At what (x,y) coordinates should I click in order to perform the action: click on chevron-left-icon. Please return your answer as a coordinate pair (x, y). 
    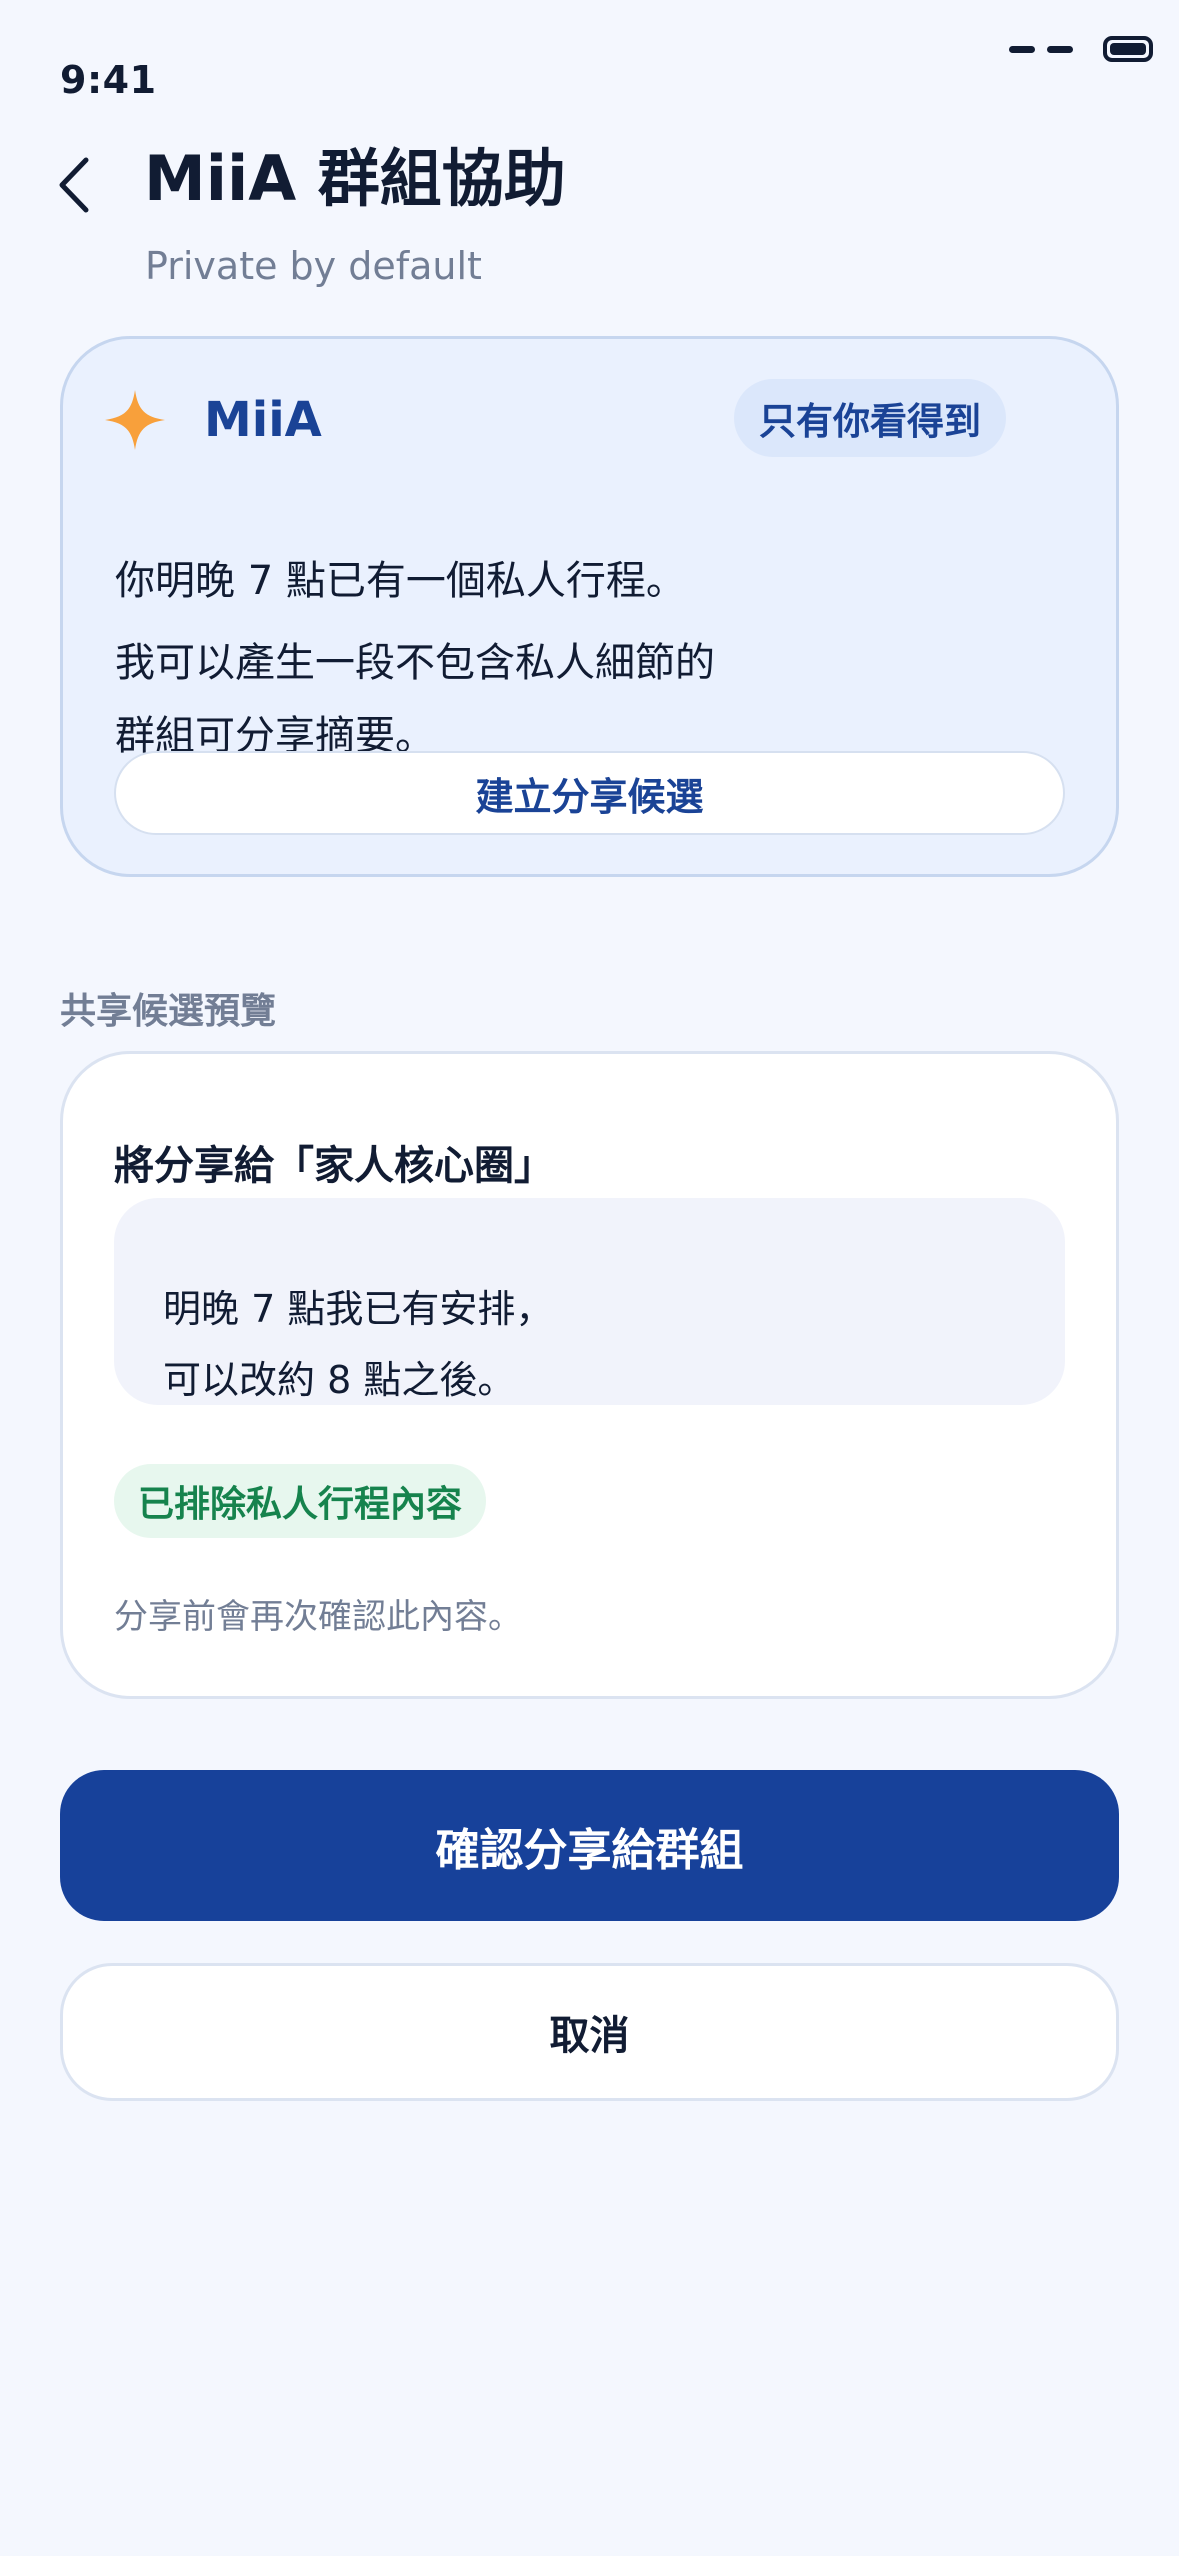
    Looking at the image, I should click on (74, 185).